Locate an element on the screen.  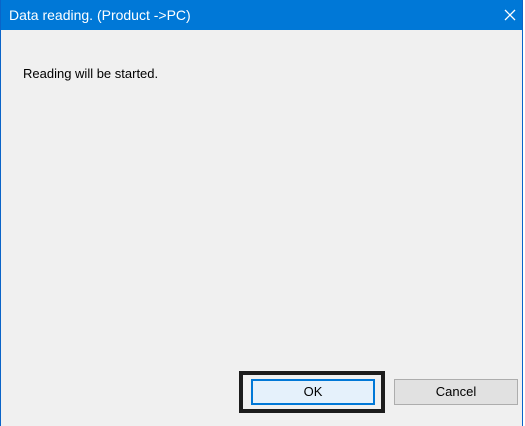
ok-button: OK is located at coordinates (313, 392).